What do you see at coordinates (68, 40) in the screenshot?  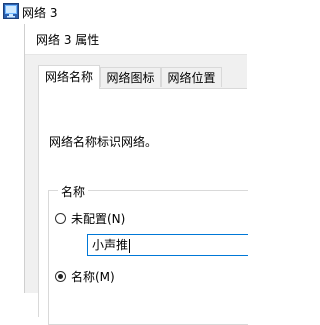 I see `dialog-title: 网络 3 属性` at bounding box center [68, 40].